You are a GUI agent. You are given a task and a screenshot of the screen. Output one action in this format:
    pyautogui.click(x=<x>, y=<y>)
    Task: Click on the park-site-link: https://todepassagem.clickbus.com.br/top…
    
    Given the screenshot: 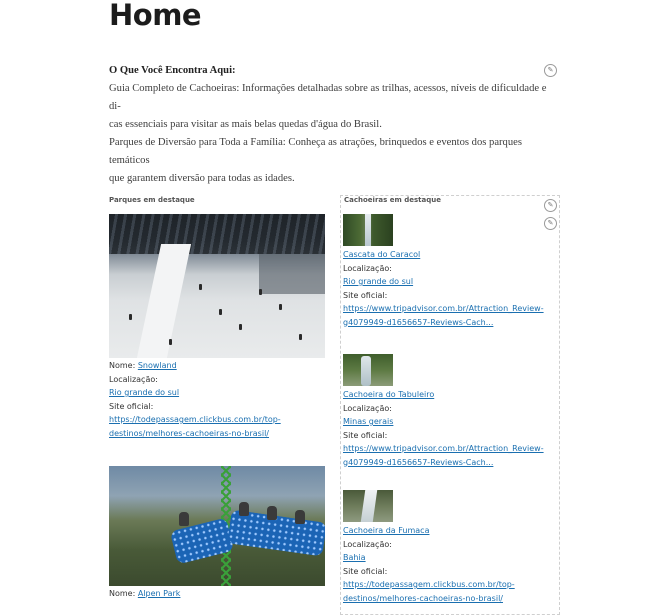 What is the action you would take?
    pyautogui.click(x=217, y=426)
    